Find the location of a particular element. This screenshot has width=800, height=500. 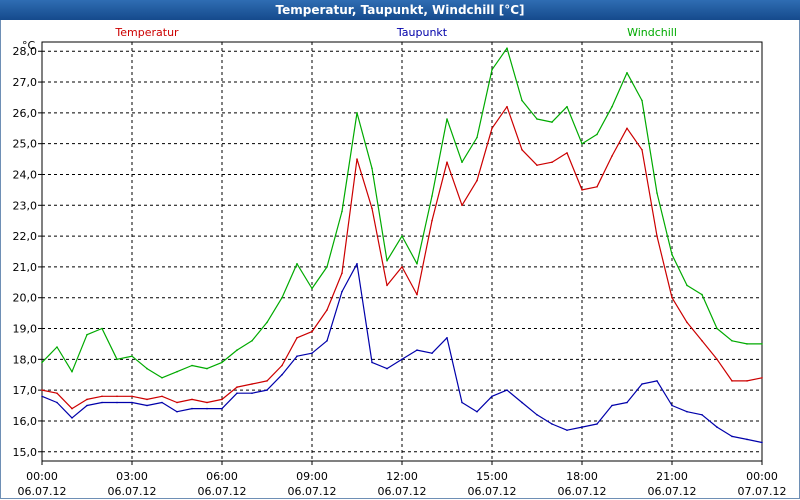

y-tick-label: 17,0 is located at coordinates (25, 390).